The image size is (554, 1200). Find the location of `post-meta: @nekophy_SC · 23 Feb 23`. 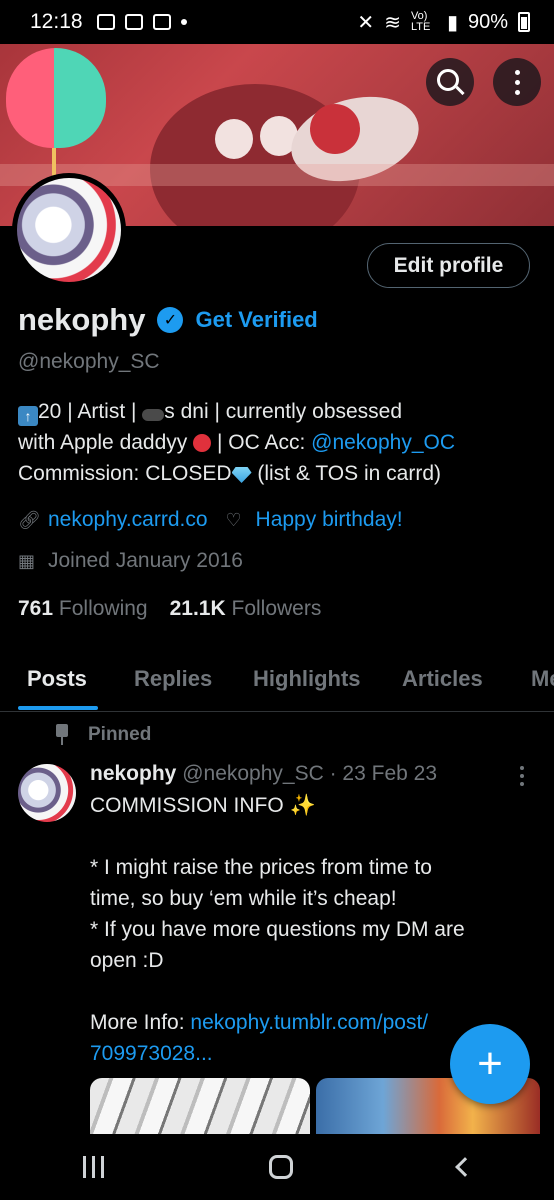

post-meta: @nekophy_SC · 23 Feb 23 is located at coordinates (310, 773).